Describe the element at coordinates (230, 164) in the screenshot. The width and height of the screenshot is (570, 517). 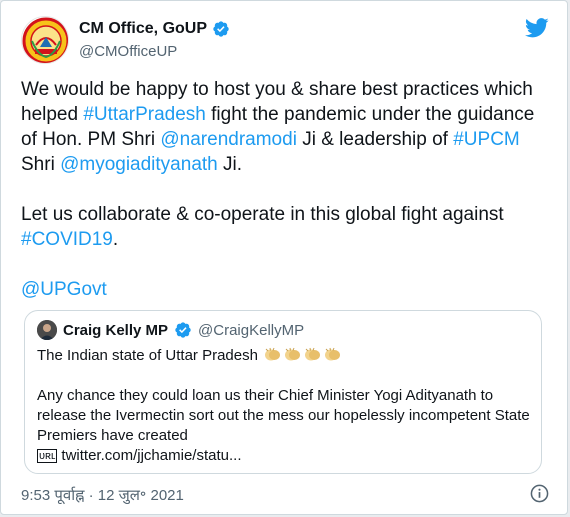
I see `text-segment: Ji.` at that location.